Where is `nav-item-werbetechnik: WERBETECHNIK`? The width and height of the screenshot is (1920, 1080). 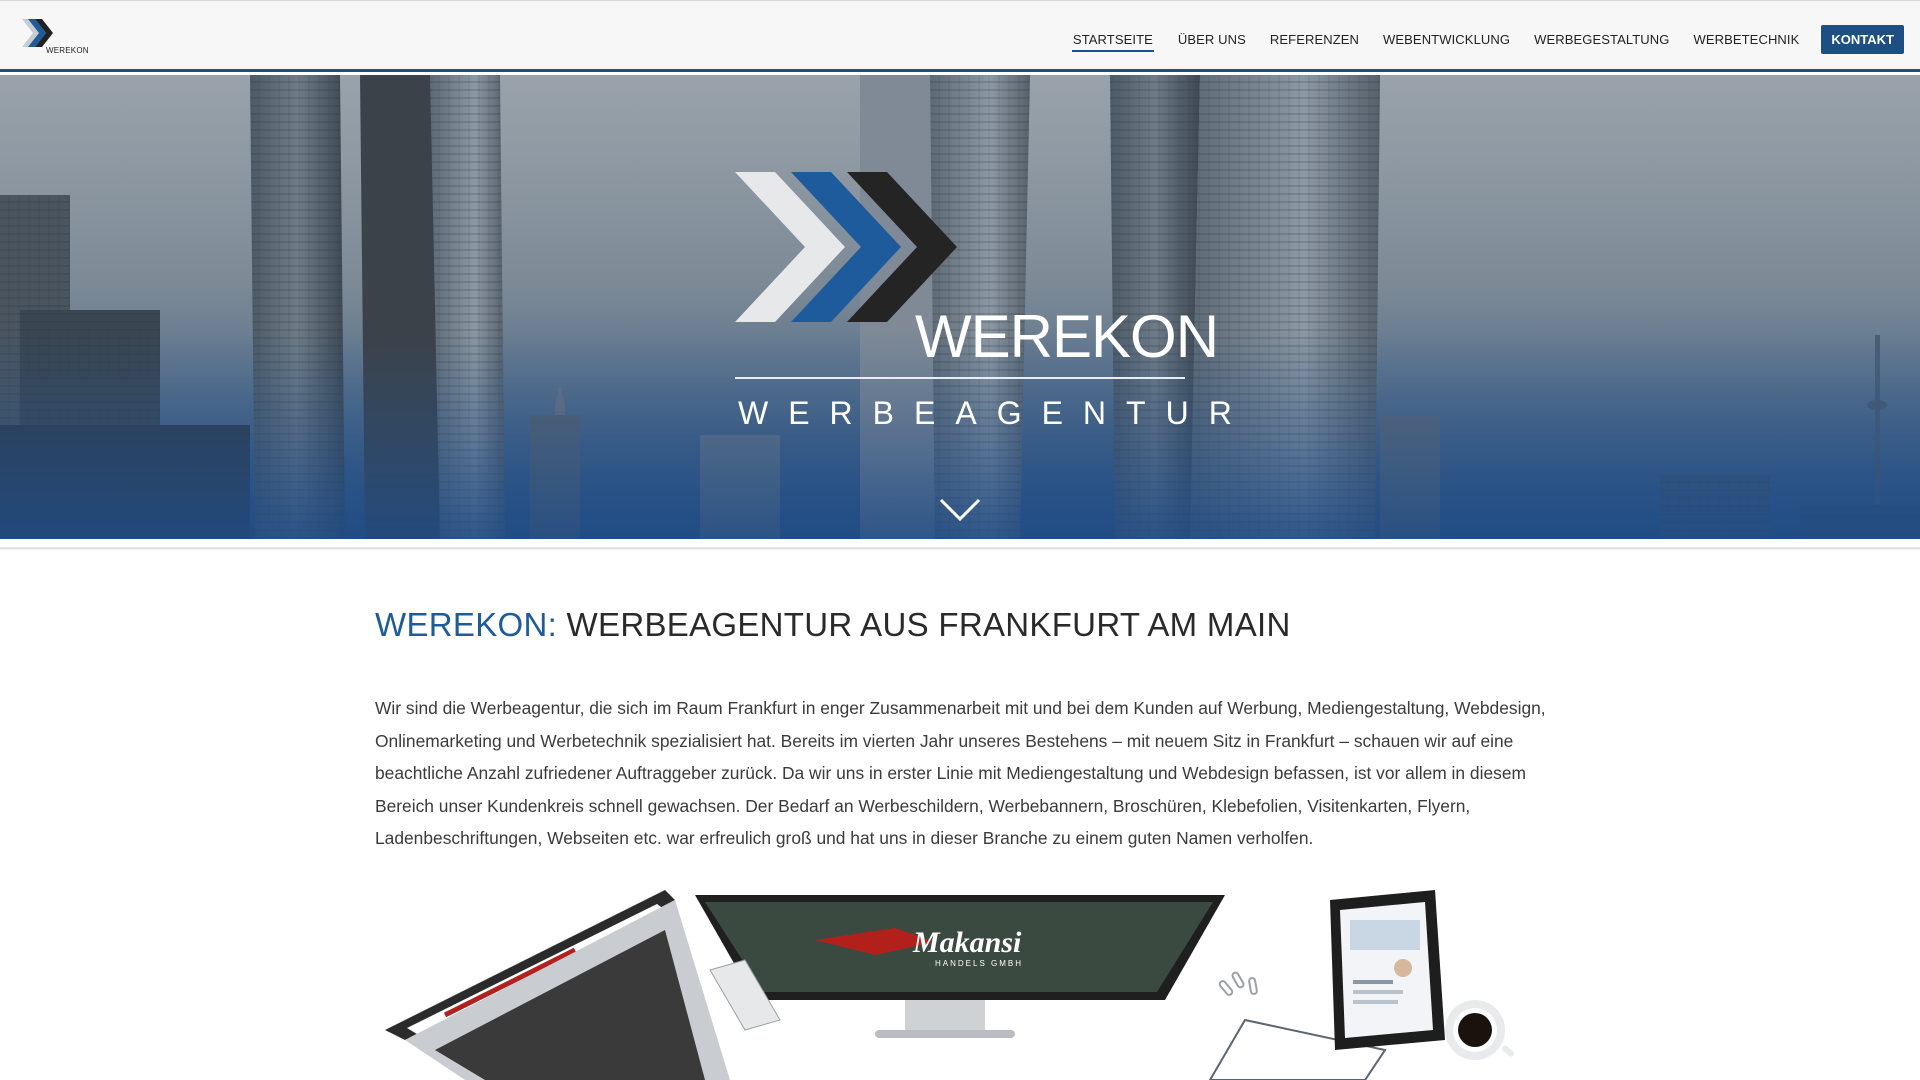 nav-item-werbetechnik: WERBETECHNIK is located at coordinates (1746, 39).